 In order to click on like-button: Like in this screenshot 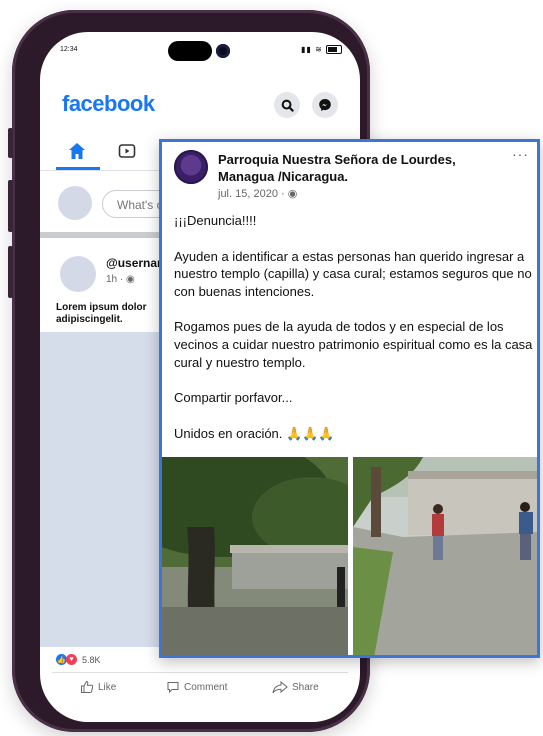, I will do `click(98, 687)`.